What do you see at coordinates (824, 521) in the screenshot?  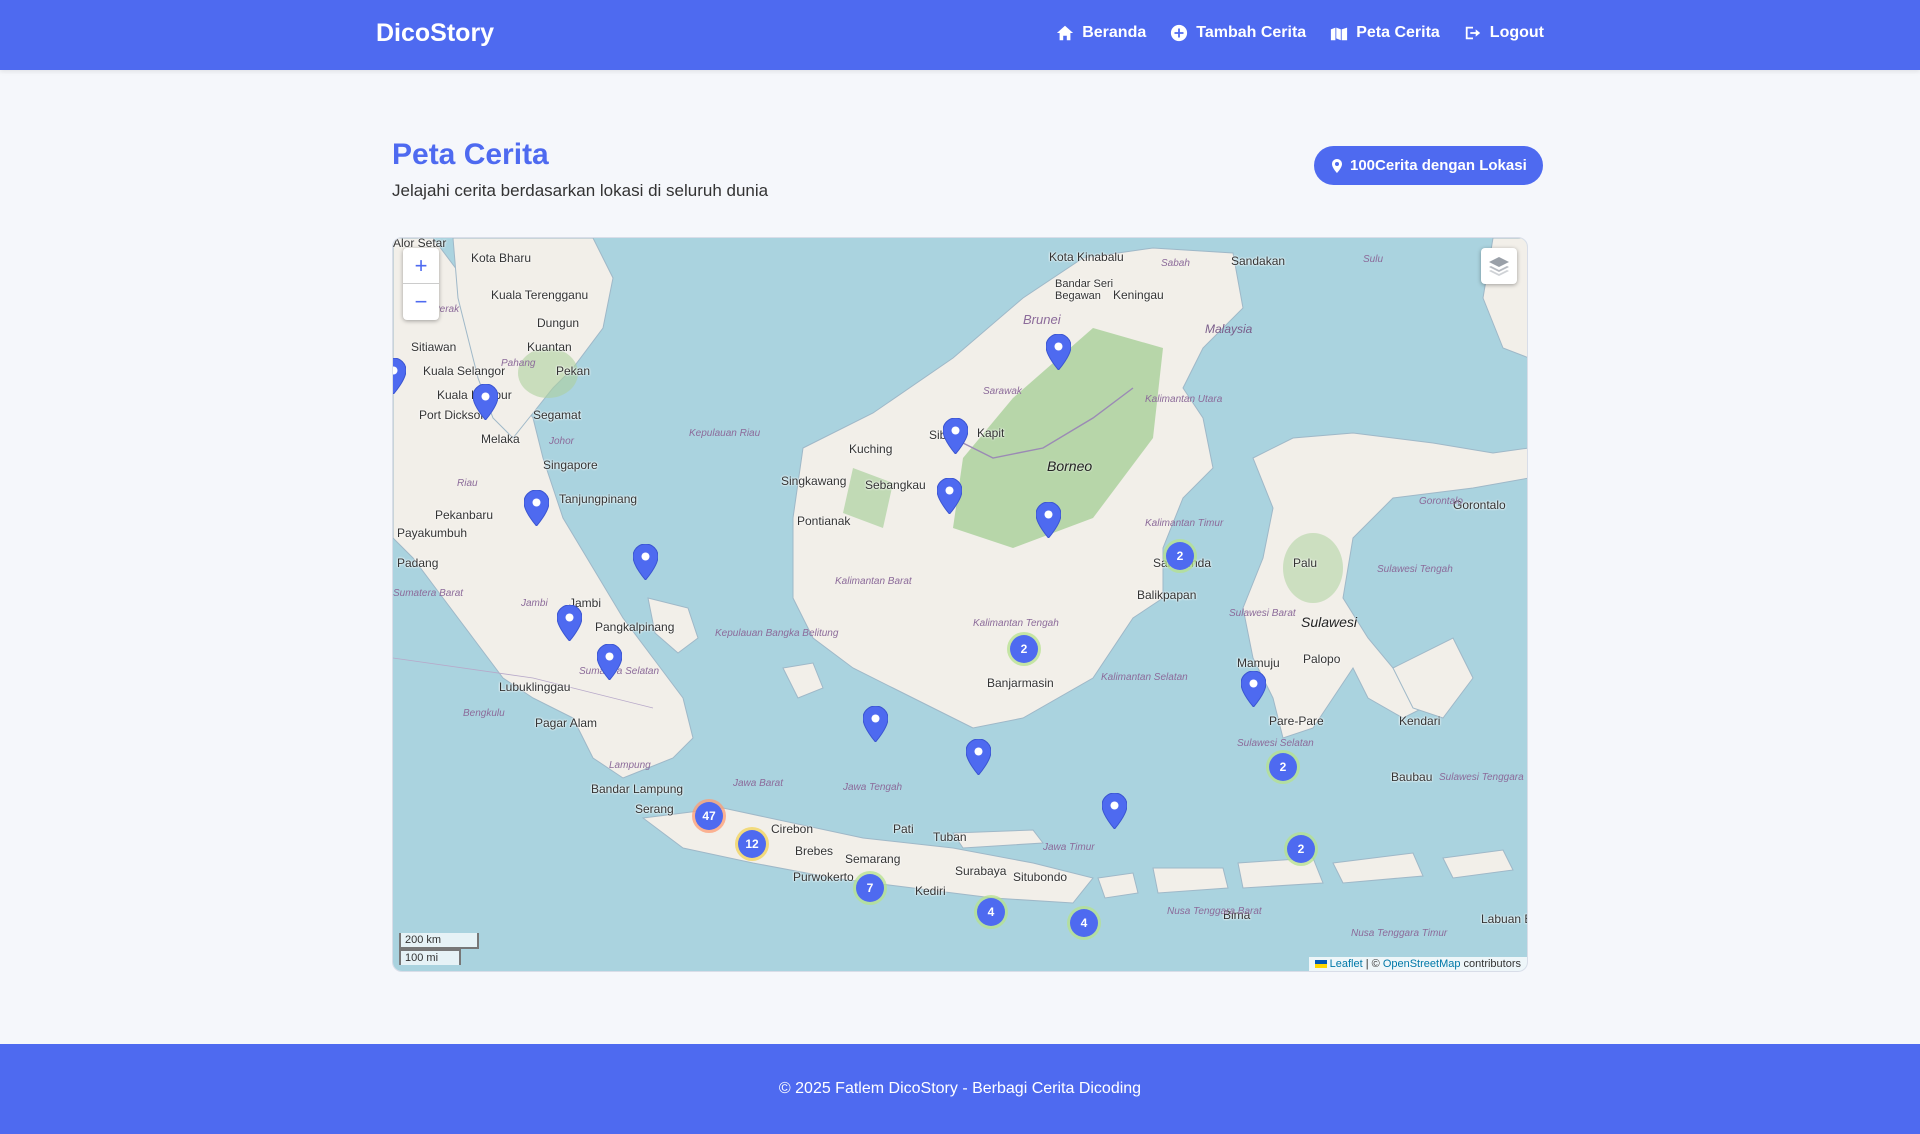 I see `city-label: Pontianak` at bounding box center [824, 521].